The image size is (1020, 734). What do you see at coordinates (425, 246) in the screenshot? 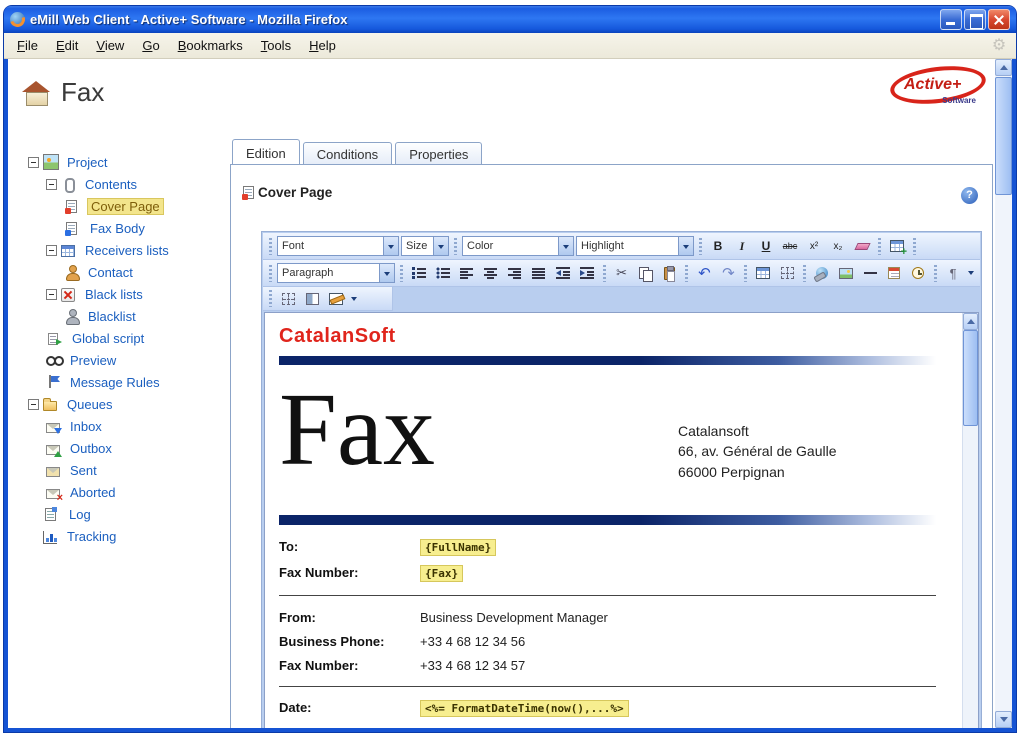
I see `size-select: Size` at bounding box center [425, 246].